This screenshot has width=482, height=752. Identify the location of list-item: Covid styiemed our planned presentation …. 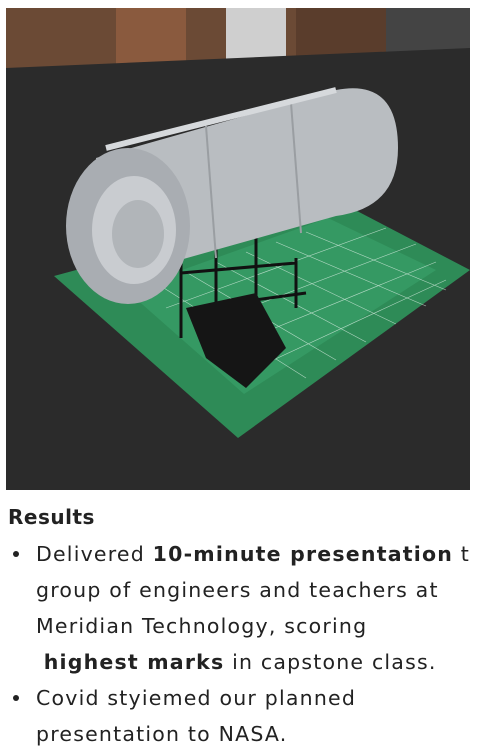
(241, 716).